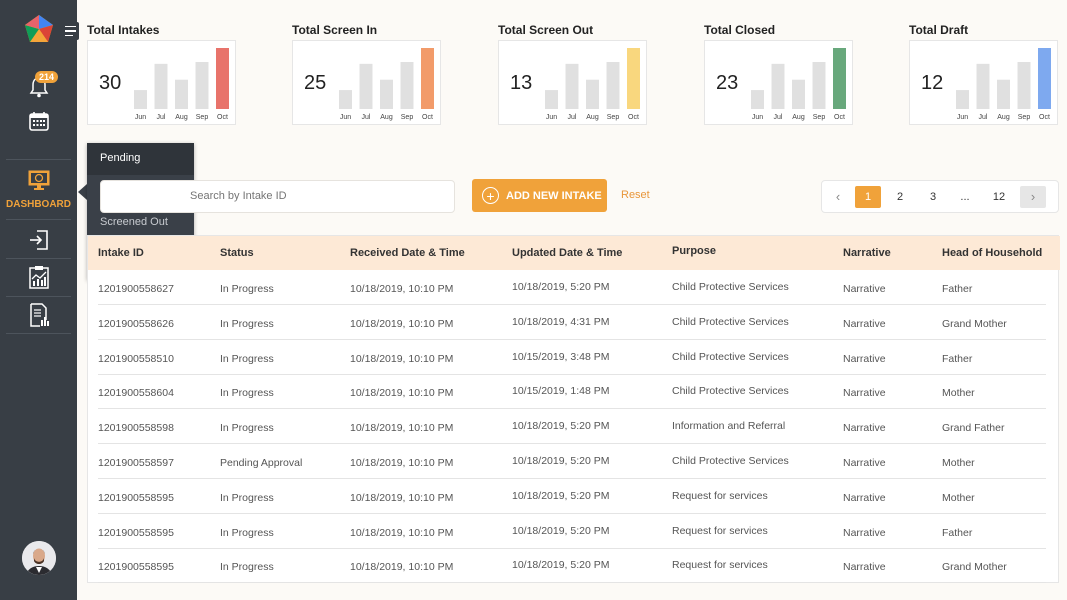  Describe the element at coordinates (136, 393) in the screenshot. I see `table-cell: 1201900558604` at that location.